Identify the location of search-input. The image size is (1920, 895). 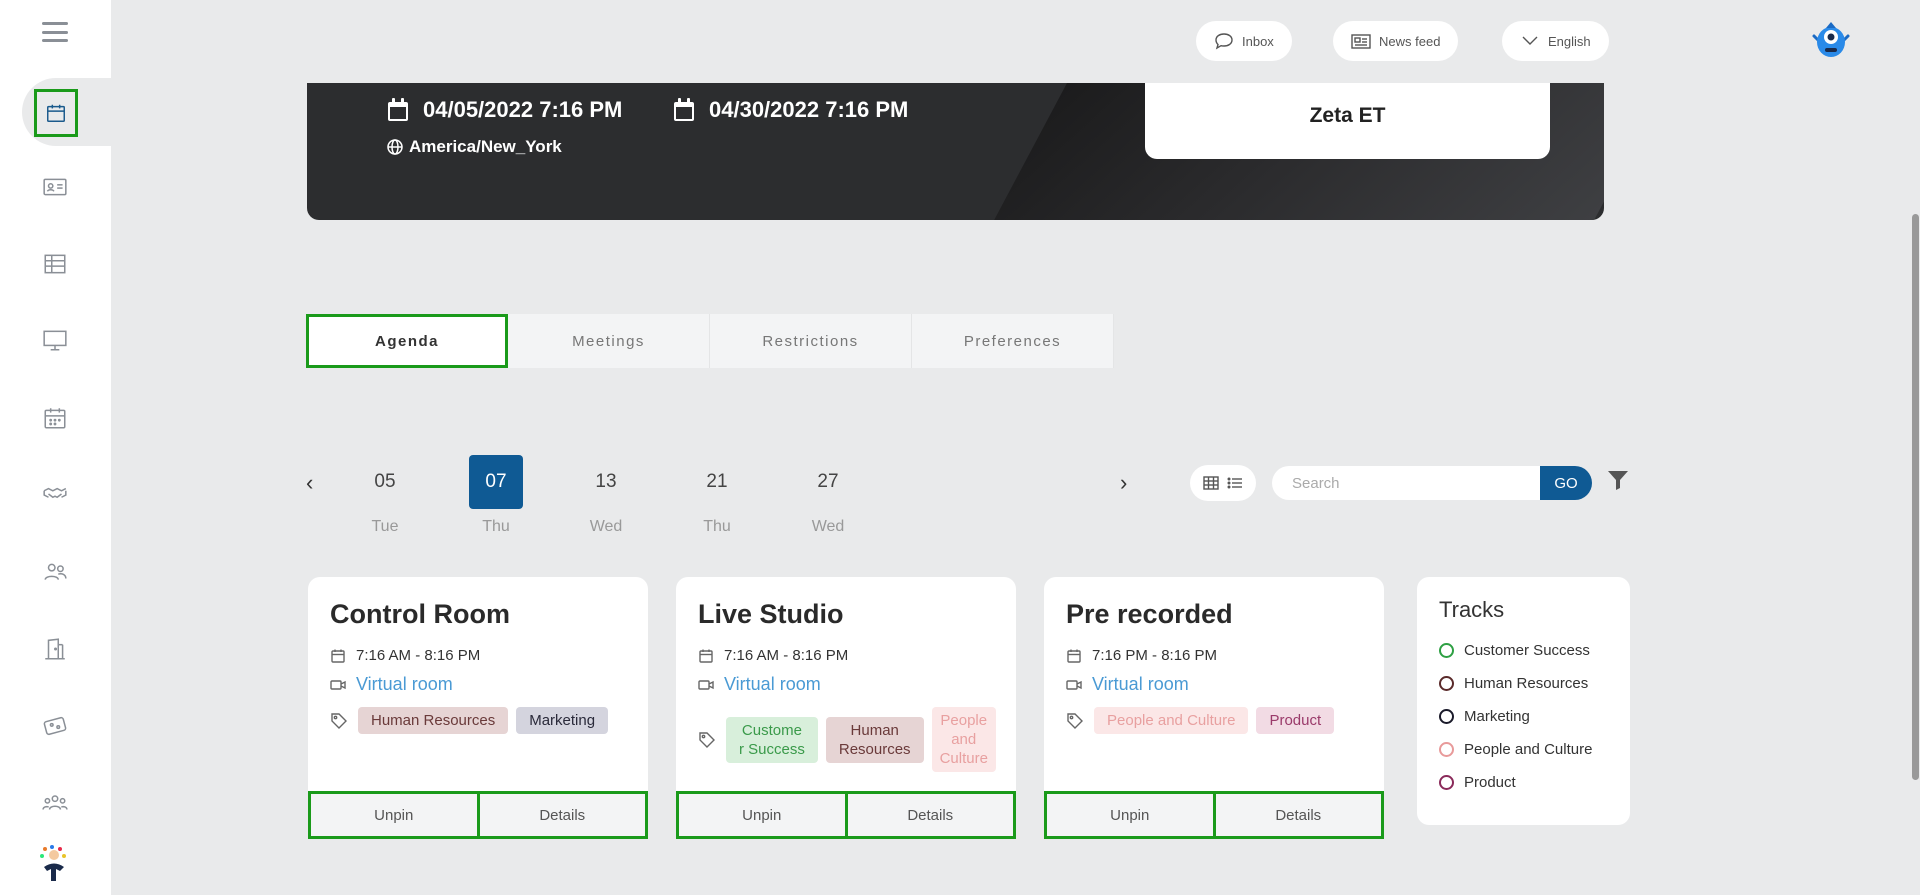
(1406, 483).